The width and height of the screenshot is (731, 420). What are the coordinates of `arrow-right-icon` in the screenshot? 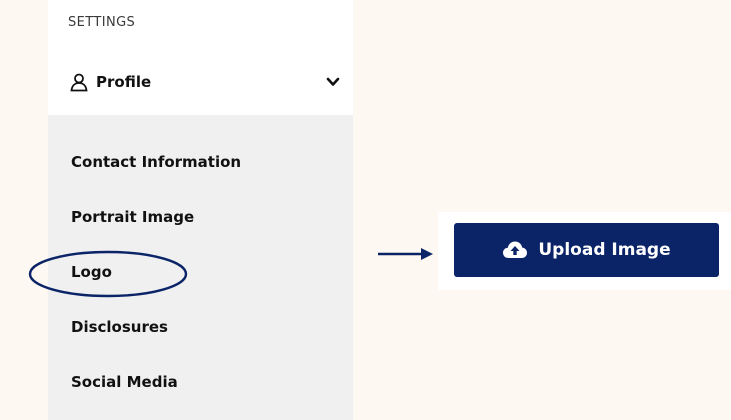 It's located at (405, 254).